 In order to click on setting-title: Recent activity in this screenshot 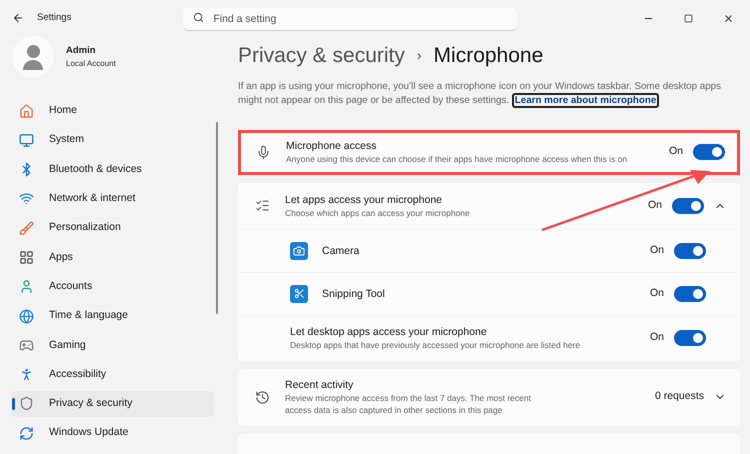, I will do `click(319, 385)`.